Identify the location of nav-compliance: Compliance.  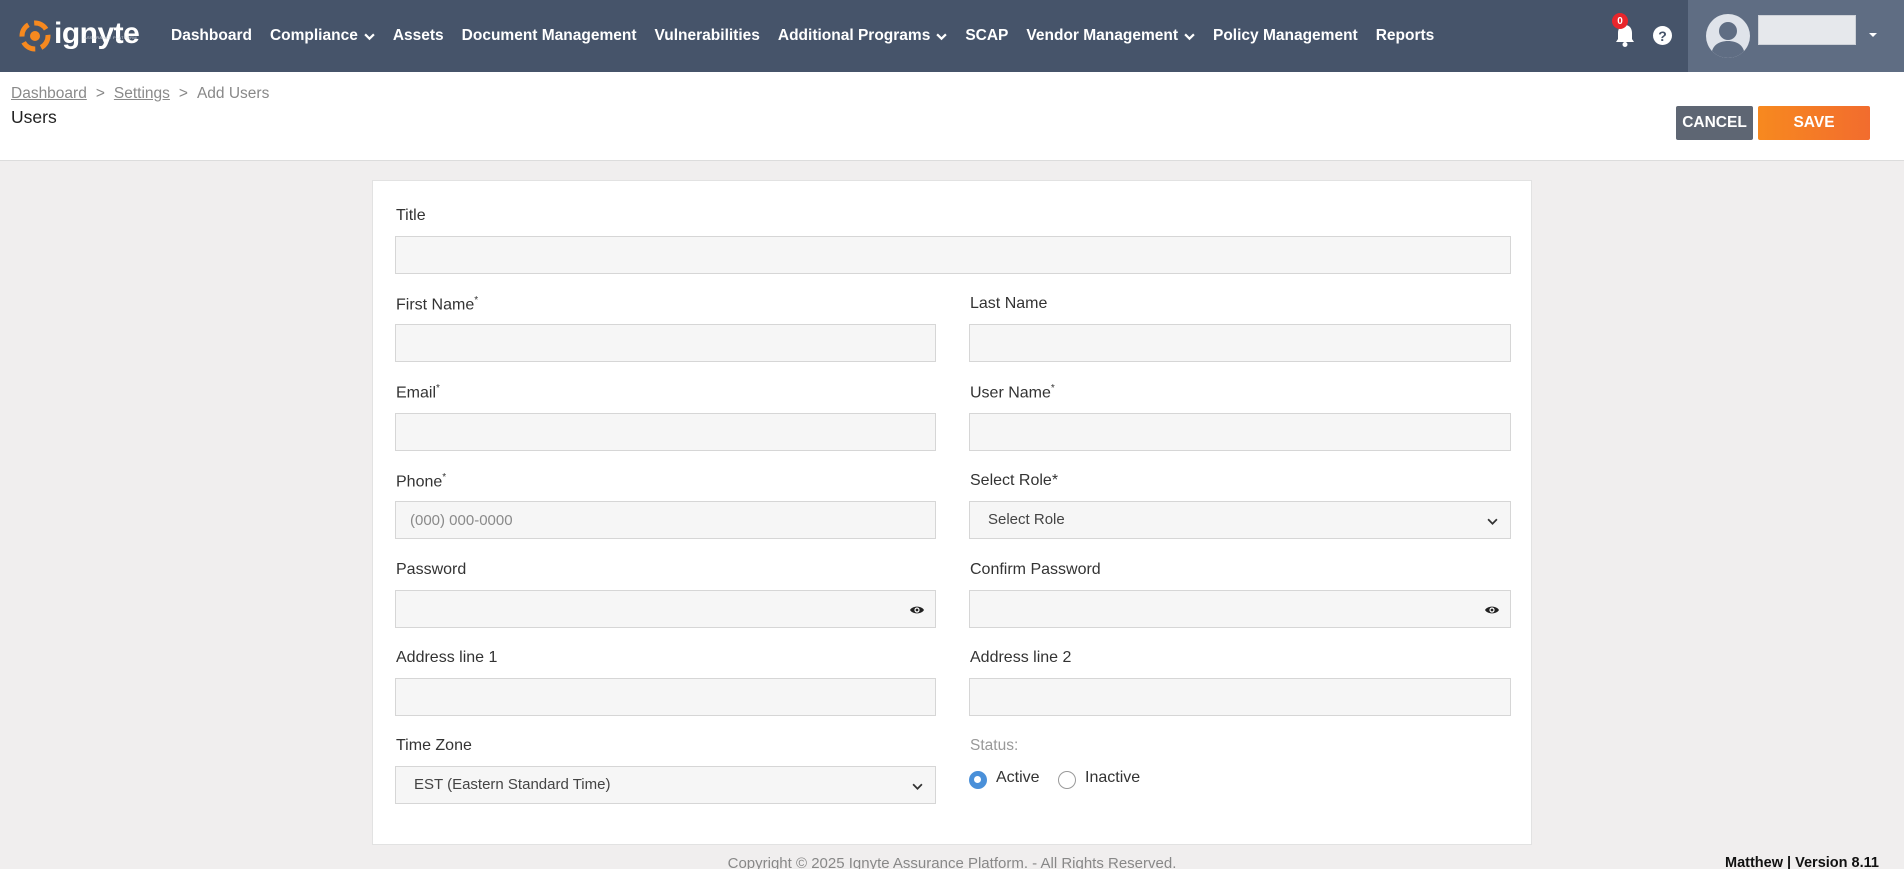
(322, 36).